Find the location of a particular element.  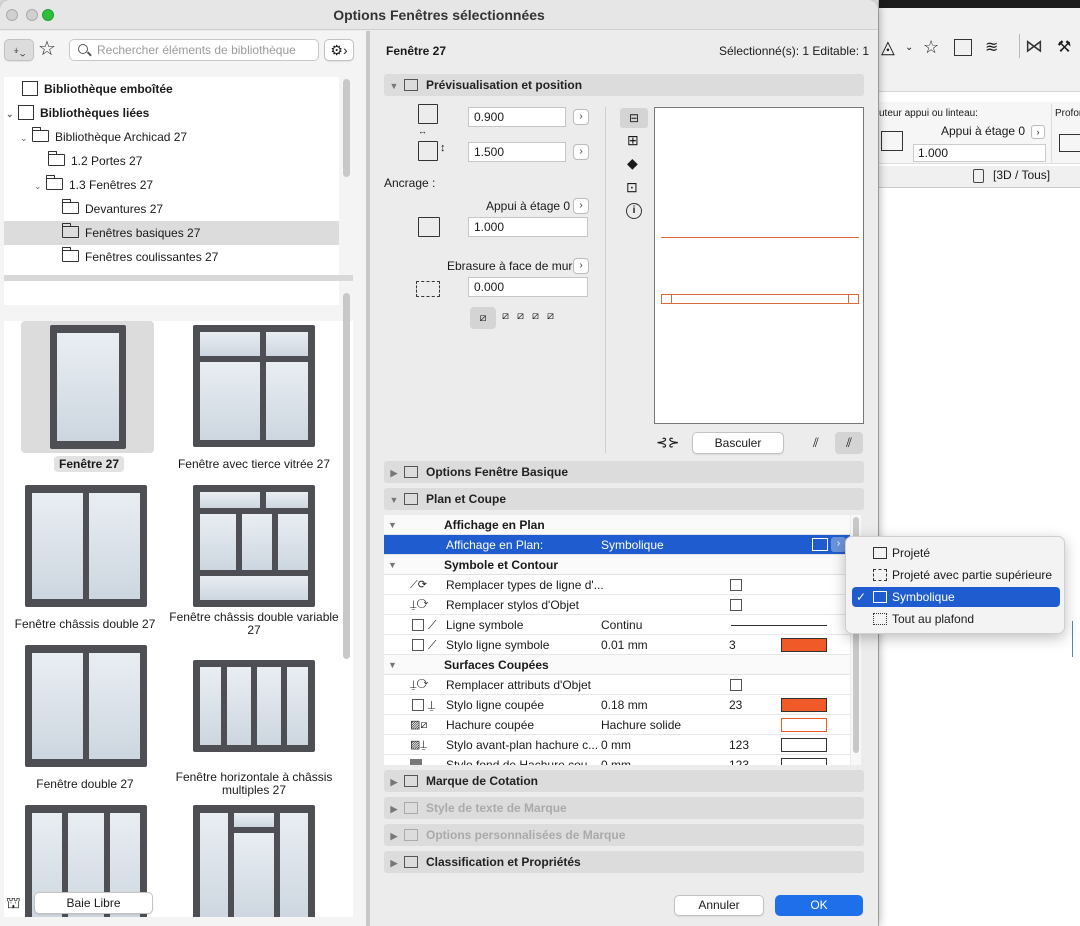

width-field: 0.900 is located at coordinates (517, 117).